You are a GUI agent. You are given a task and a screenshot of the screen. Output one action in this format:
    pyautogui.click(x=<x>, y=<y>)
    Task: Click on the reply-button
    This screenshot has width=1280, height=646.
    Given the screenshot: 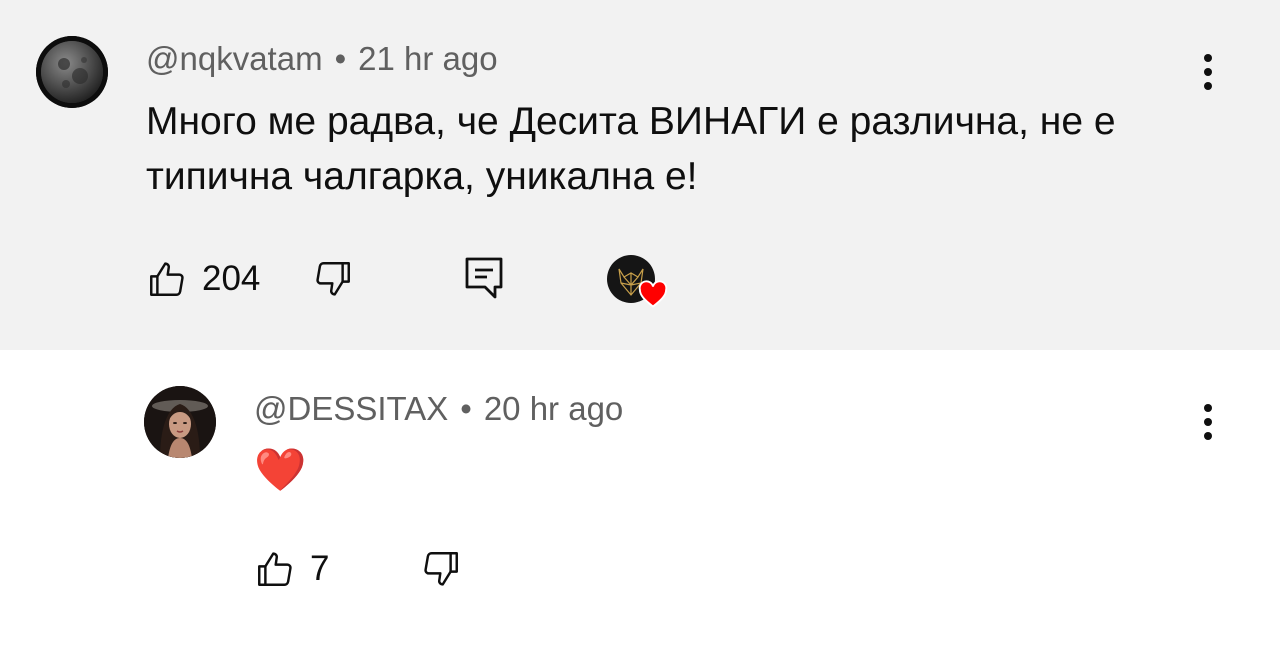 What is the action you would take?
    pyautogui.click(x=484, y=278)
    